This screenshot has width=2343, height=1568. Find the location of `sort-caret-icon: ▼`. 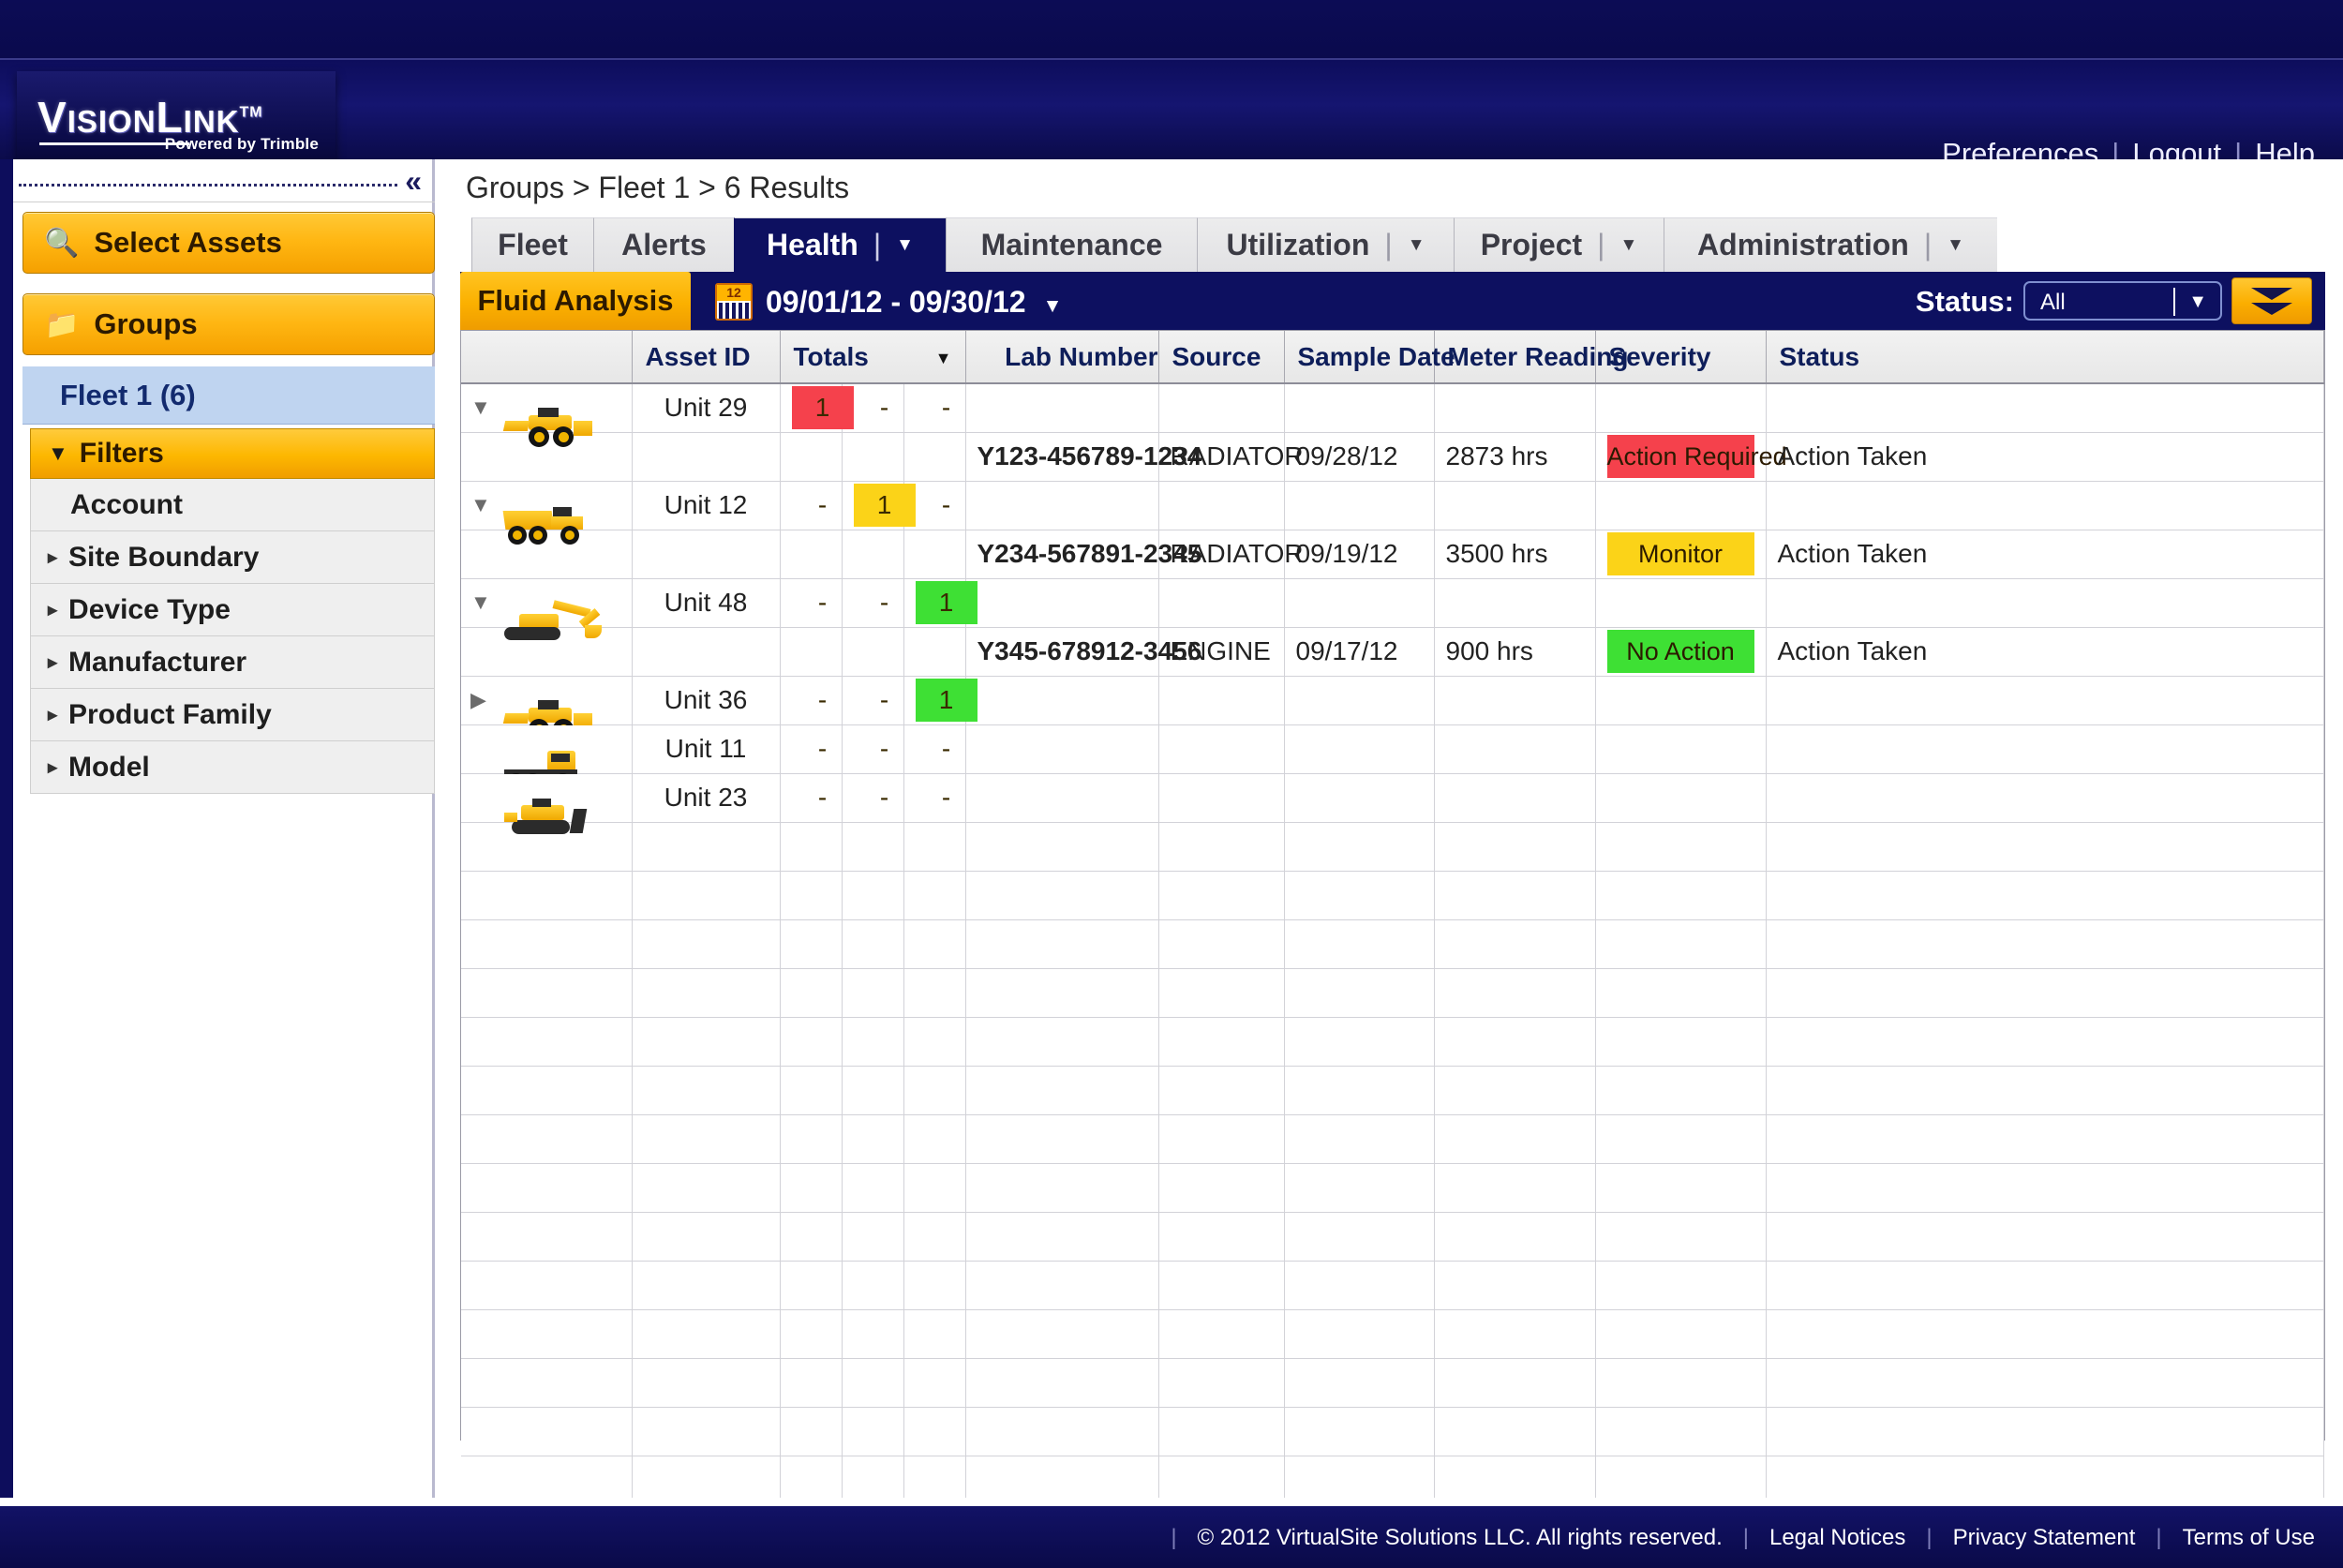

sort-caret-icon: ▼ is located at coordinates (943, 358).